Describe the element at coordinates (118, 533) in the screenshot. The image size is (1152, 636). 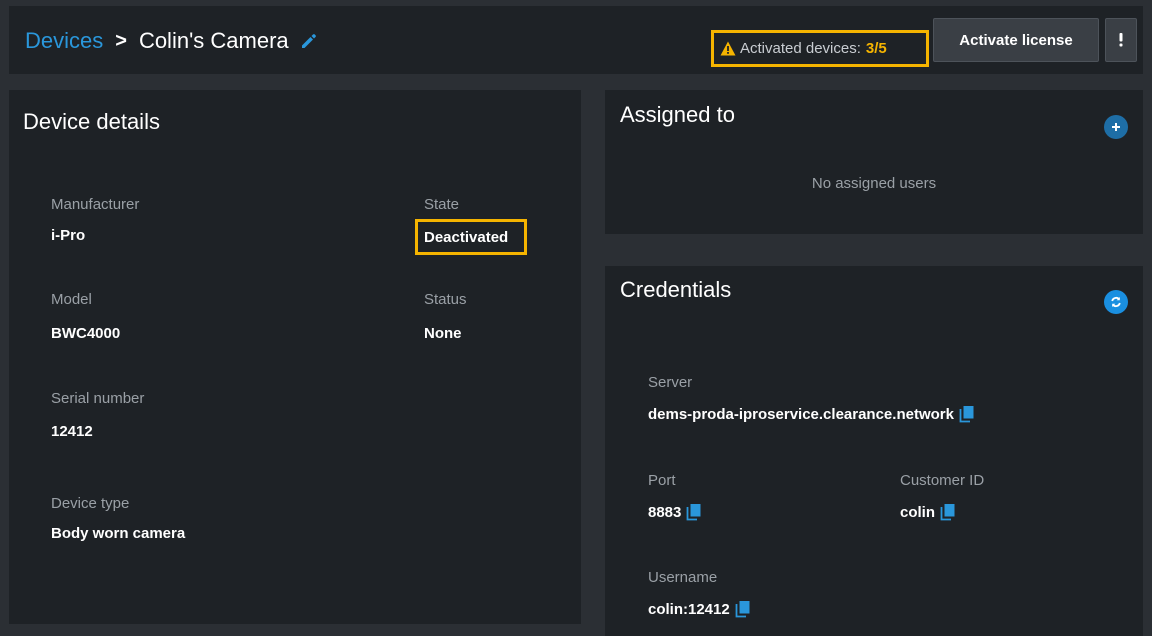
I see `device-type-value: Body worn camera` at that location.